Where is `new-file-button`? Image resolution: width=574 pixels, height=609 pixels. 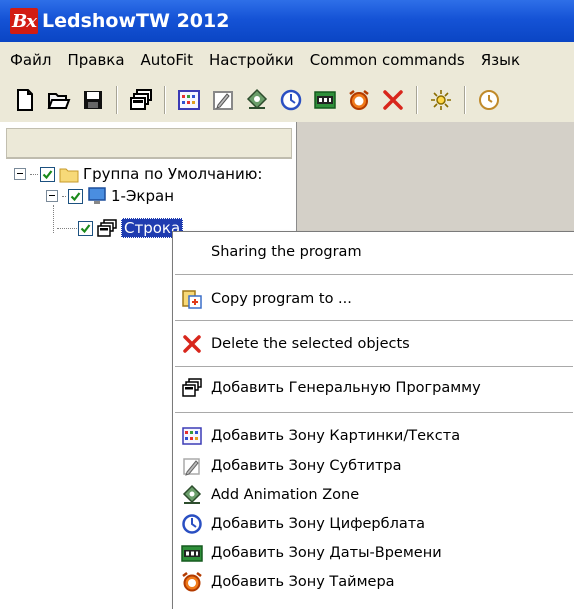
new-file-button is located at coordinates (25, 100).